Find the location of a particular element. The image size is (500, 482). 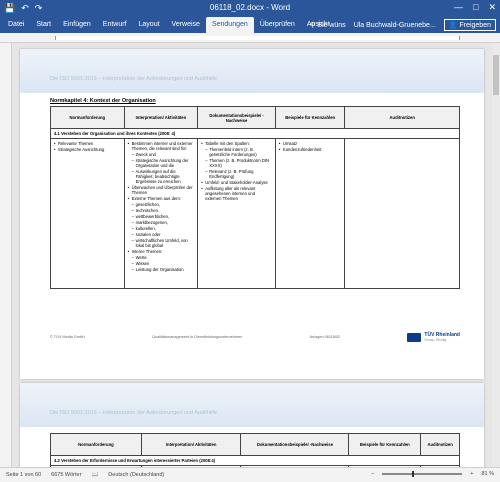

tab-sendungen: Sendungen is located at coordinates (229, 25).